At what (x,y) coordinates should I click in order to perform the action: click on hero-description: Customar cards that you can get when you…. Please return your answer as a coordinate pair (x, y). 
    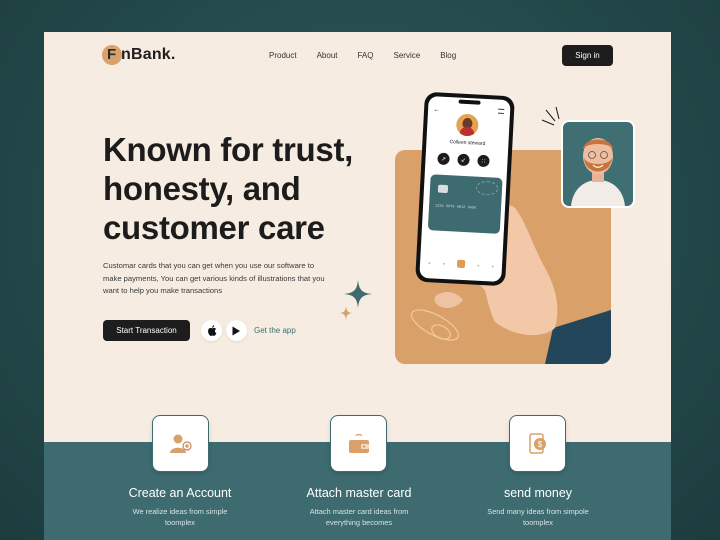
    Looking at the image, I should click on (214, 278).